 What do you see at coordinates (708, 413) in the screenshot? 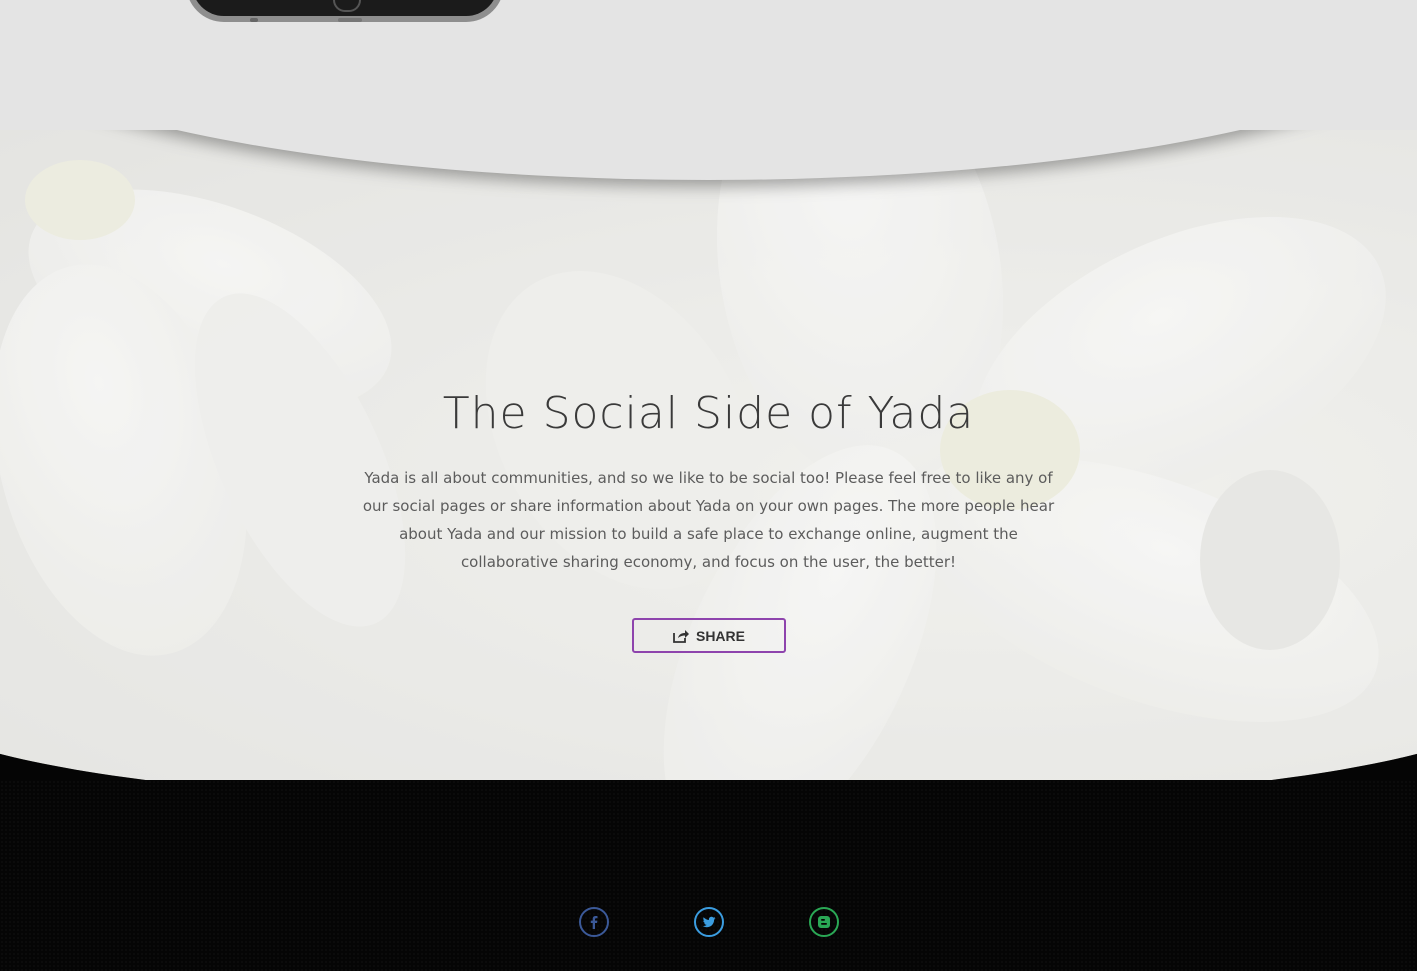
I see `section-title: The Social Side of Yada` at bounding box center [708, 413].